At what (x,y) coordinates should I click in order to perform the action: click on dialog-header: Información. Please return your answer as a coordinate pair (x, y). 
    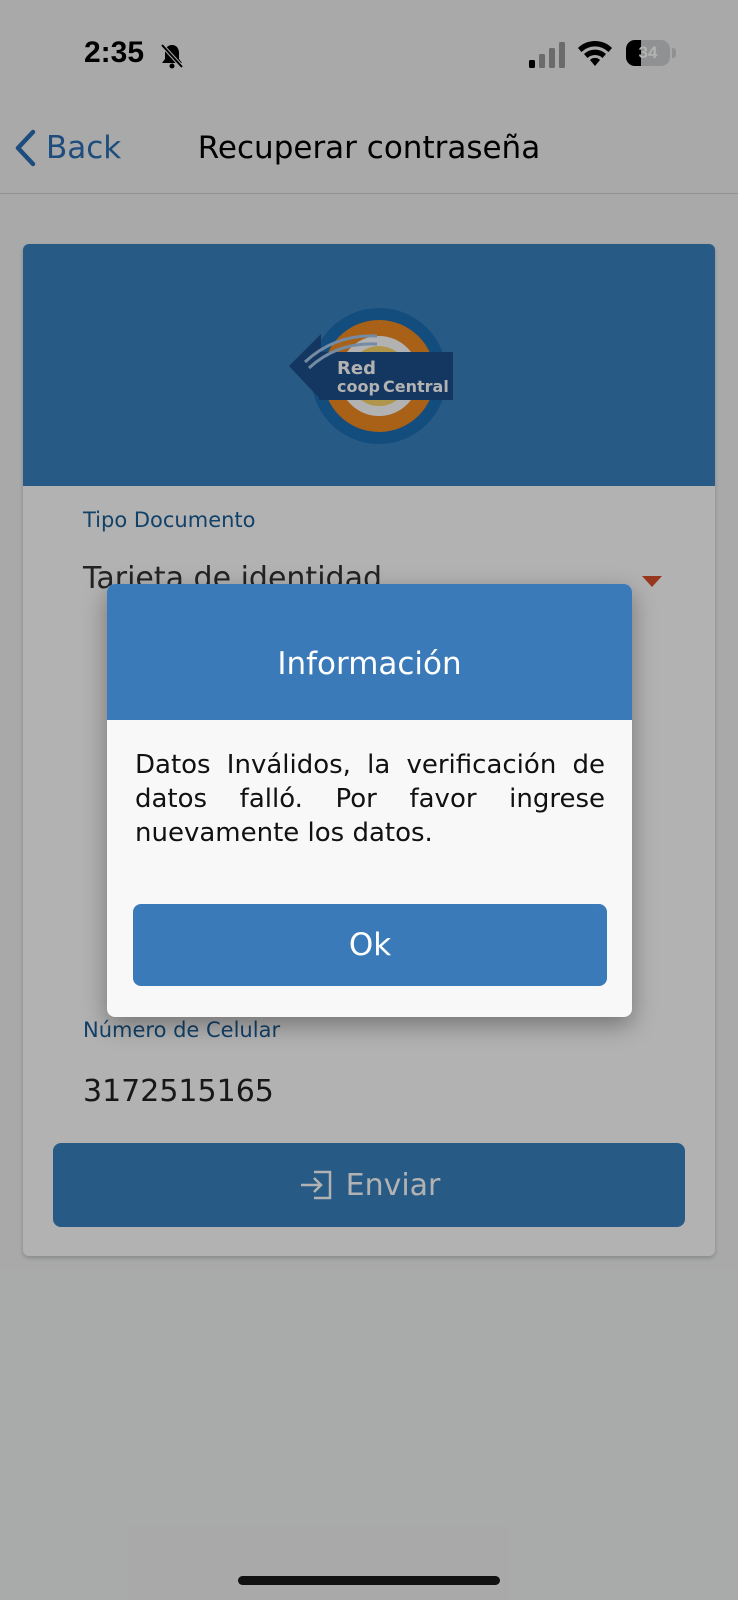
    Looking at the image, I should click on (369, 652).